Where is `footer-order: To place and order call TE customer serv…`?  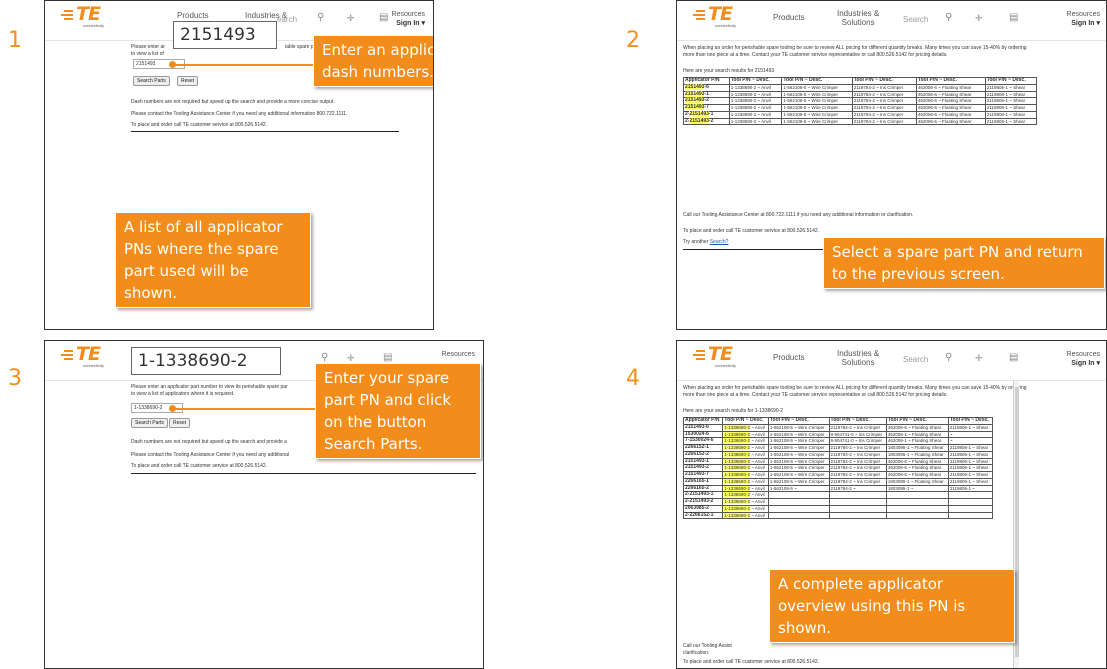 footer-order: To place and order call TE customer serv… is located at coordinates (751, 231).